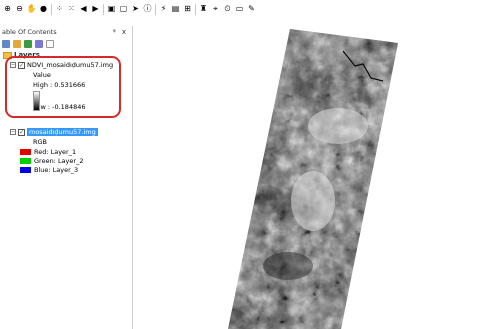 The height and width of the screenshot is (329, 480). Describe the element at coordinates (50, 43) in the screenshot. I see `options-icon` at that location.